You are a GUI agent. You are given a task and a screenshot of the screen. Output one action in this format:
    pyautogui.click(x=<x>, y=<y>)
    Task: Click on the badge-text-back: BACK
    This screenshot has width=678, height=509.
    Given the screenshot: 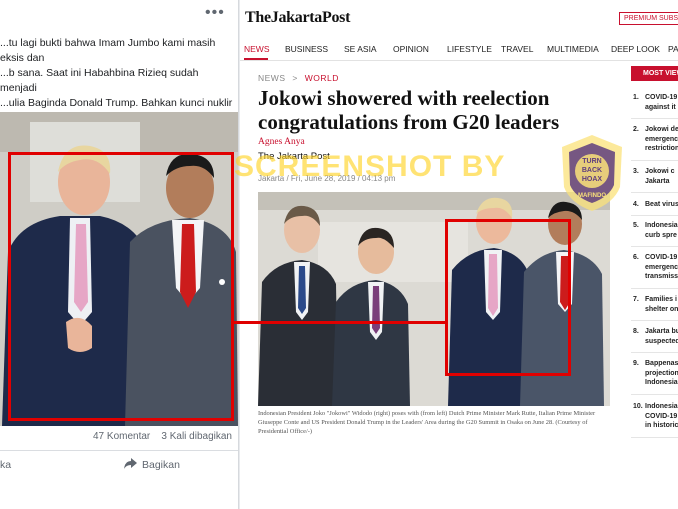 What is the action you would take?
    pyautogui.click(x=592, y=170)
    